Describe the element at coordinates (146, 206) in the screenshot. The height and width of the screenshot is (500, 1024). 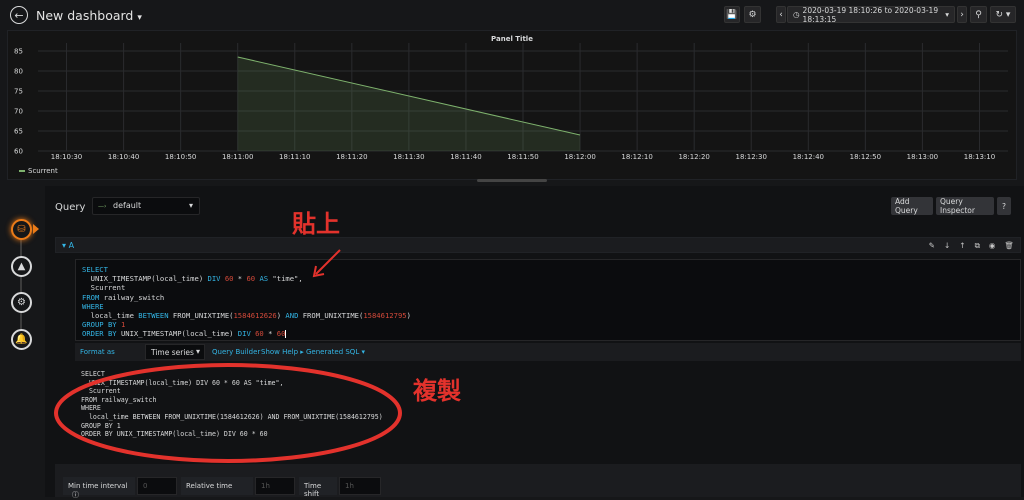
I see `datasource-select: —› default` at that location.